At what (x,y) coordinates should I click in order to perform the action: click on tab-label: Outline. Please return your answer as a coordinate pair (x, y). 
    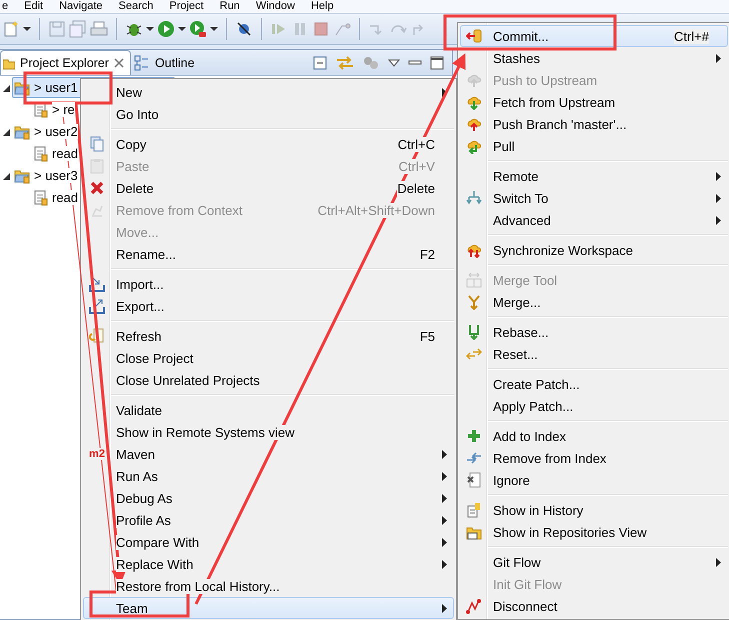
    Looking at the image, I should click on (174, 63).